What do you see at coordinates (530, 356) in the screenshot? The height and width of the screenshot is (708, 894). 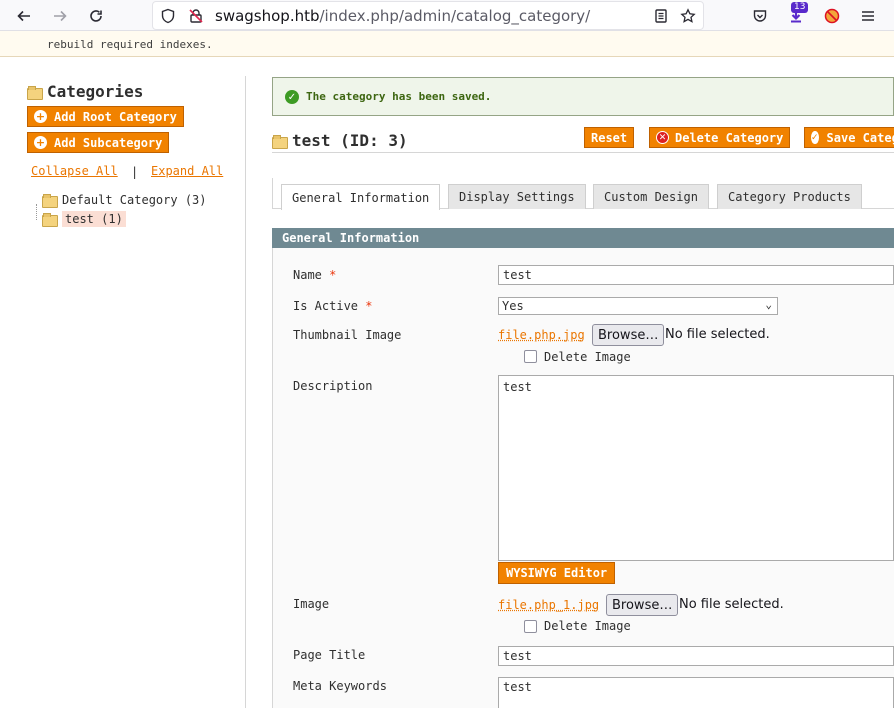 I see `thumbnail-delete-checkbox` at bounding box center [530, 356].